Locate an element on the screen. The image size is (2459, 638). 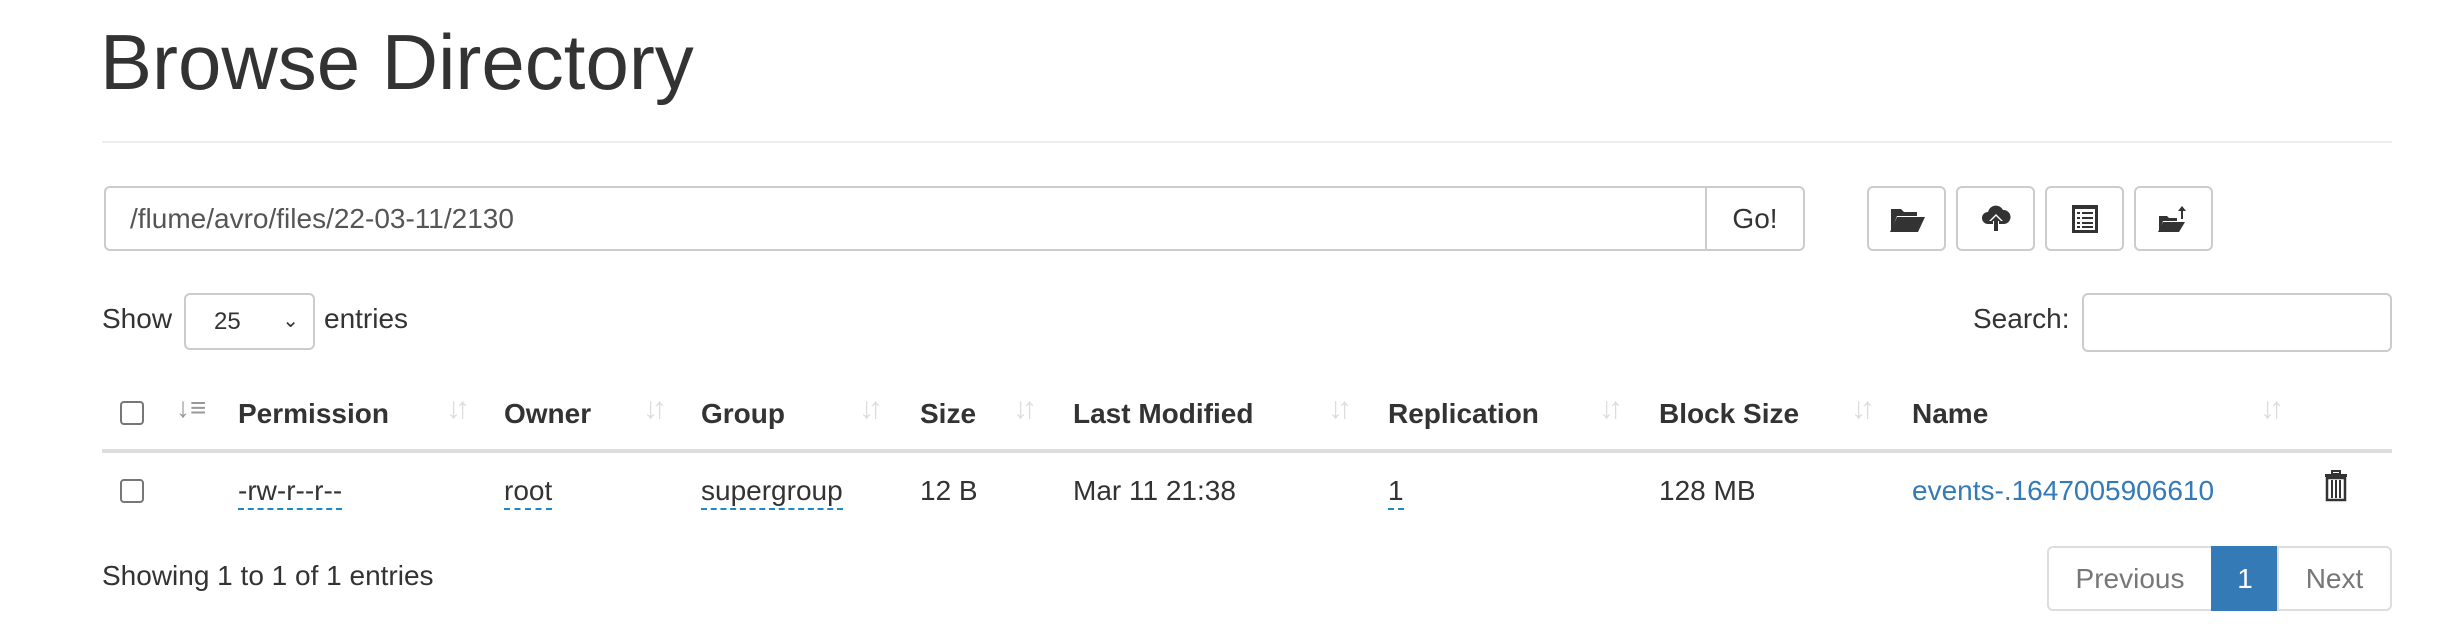
sort-ascending-icon: ↓≡ is located at coordinates (191, 408).